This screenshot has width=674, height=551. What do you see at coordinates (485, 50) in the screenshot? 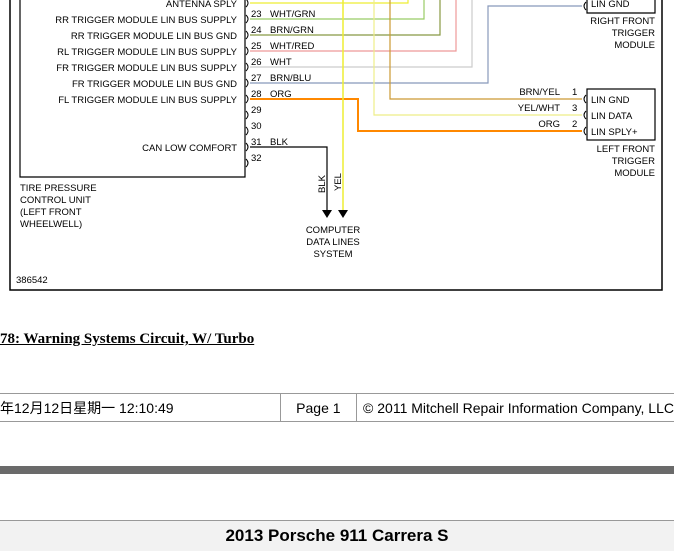
I see `wire-brn-yel` at bounding box center [485, 50].